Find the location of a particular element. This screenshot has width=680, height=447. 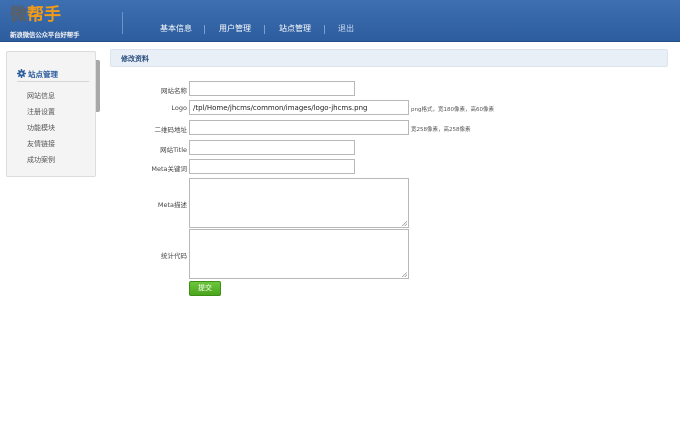

qrcode-label: 二维码地址 is located at coordinates (171, 130).